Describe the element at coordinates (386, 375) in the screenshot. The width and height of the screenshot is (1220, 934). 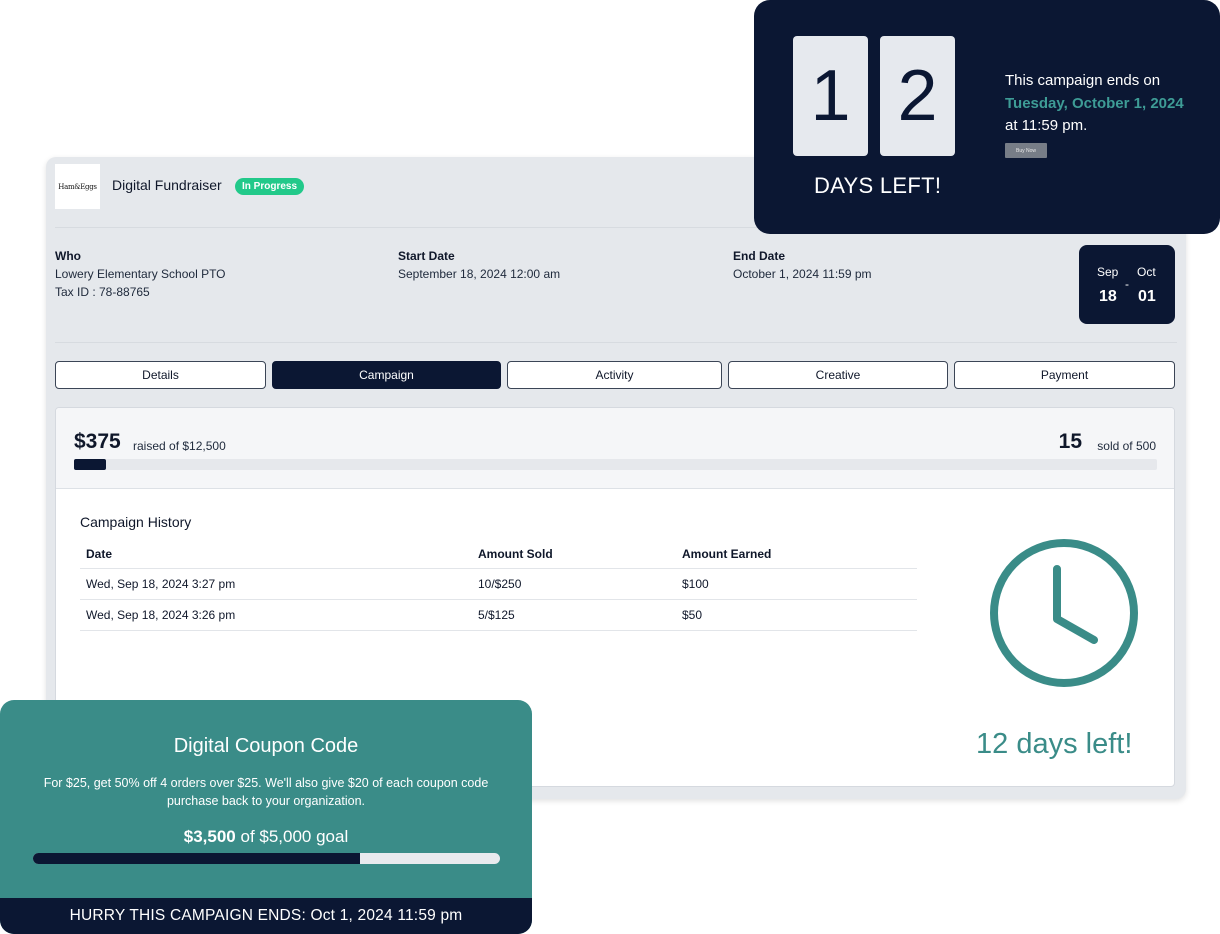
I see `tab-campaign: Campaign` at that location.